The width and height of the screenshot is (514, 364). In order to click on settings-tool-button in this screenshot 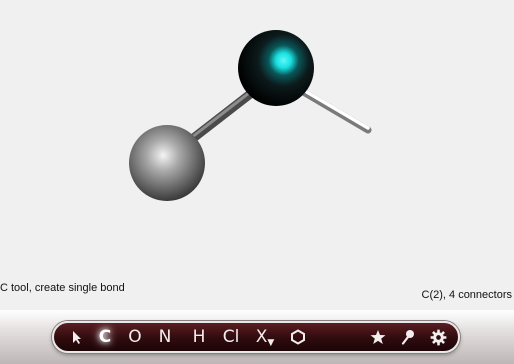, I will do `click(438, 337)`.